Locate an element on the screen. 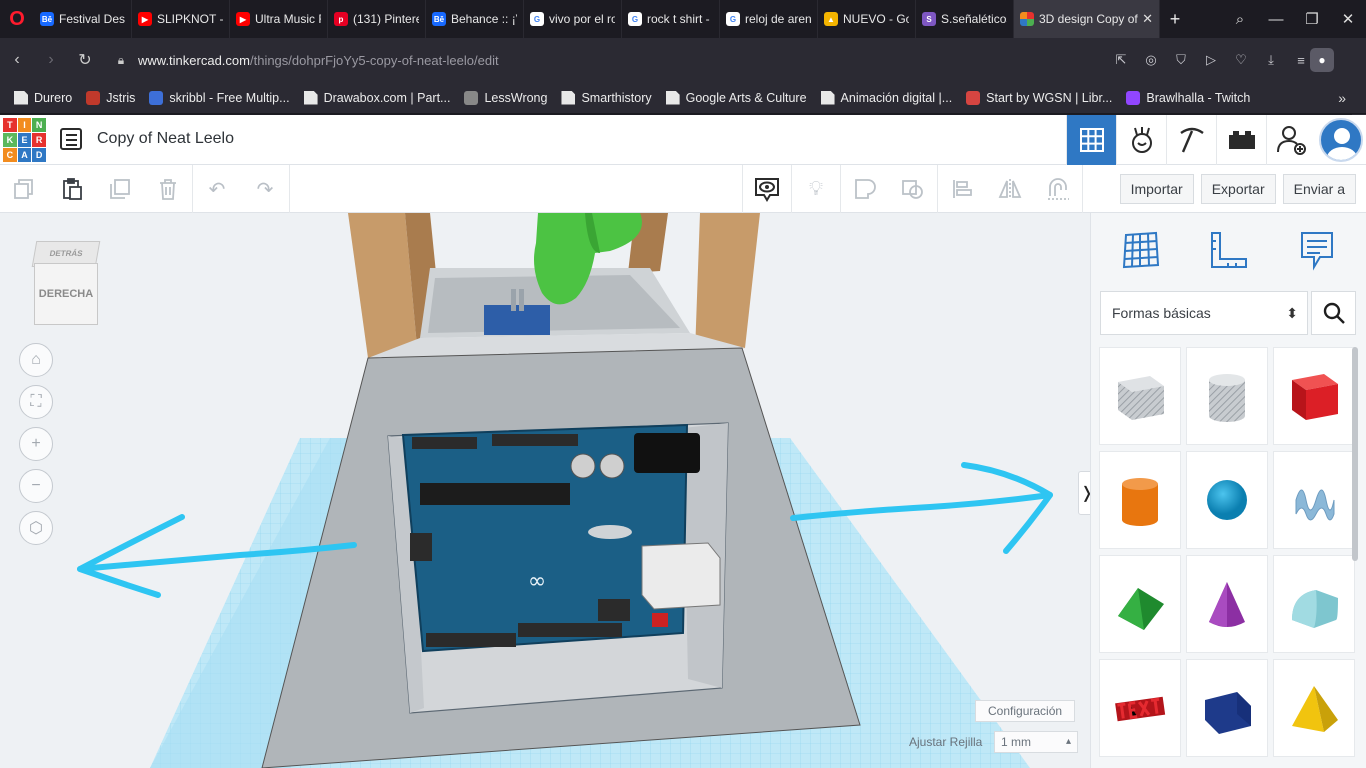 The height and width of the screenshot is (768, 1366). lock-icon: 🔒︎ is located at coordinates (121, 60).